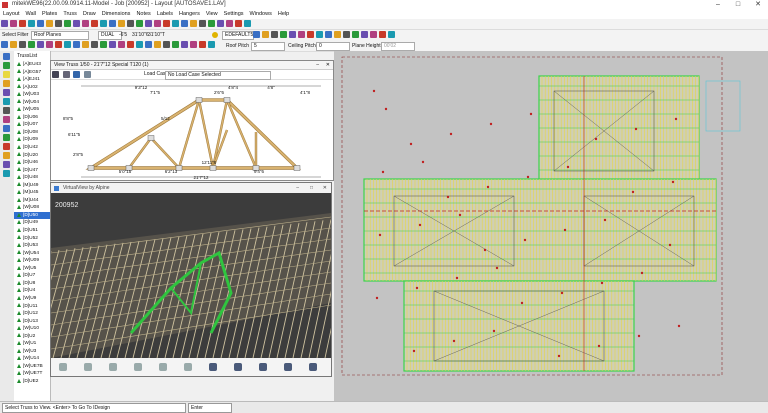  I want to click on truss-list-item: [W]U3, so click(32, 352).